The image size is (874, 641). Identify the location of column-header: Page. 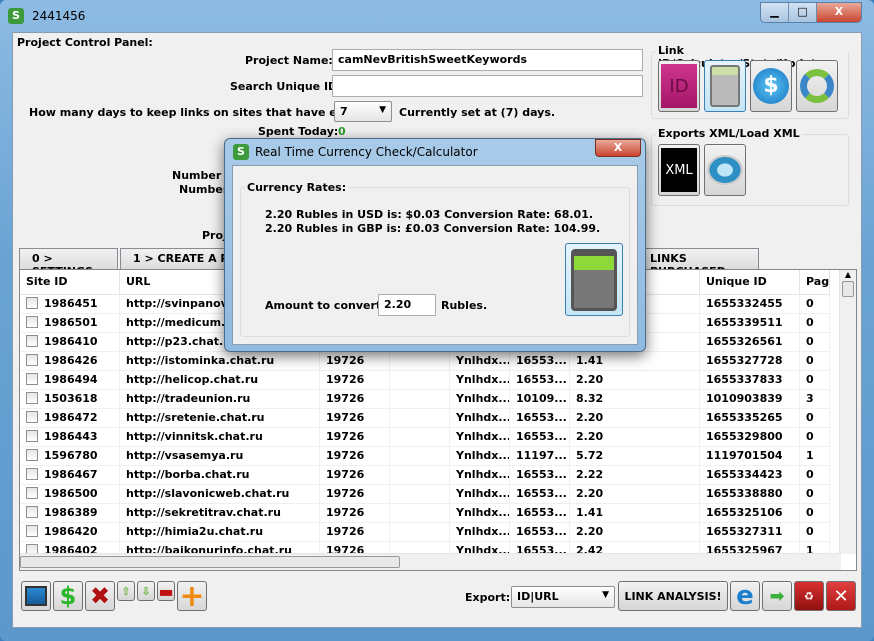
(815, 282).